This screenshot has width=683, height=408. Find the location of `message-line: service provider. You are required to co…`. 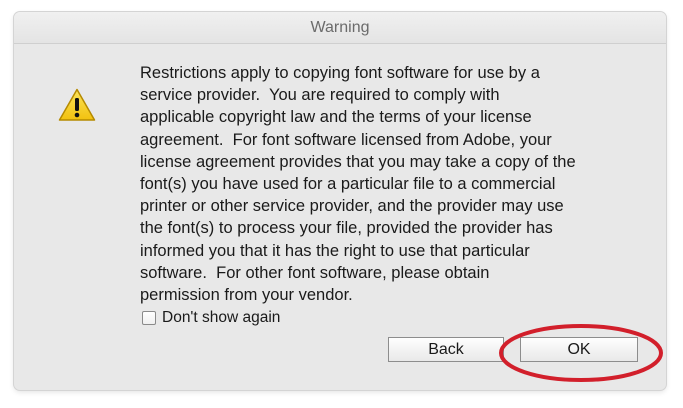

message-line: service provider. You are required to co… is located at coordinates (320, 95).